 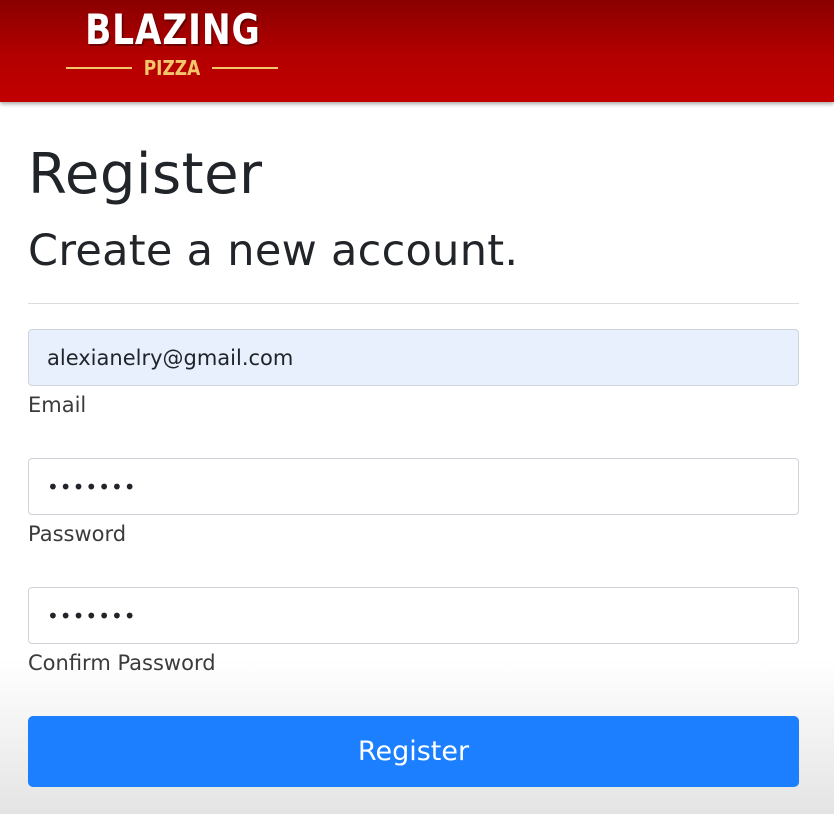 What do you see at coordinates (245, 68) in the screenshot?
I see `logo-rule-right` at bounding box center [245, 68].